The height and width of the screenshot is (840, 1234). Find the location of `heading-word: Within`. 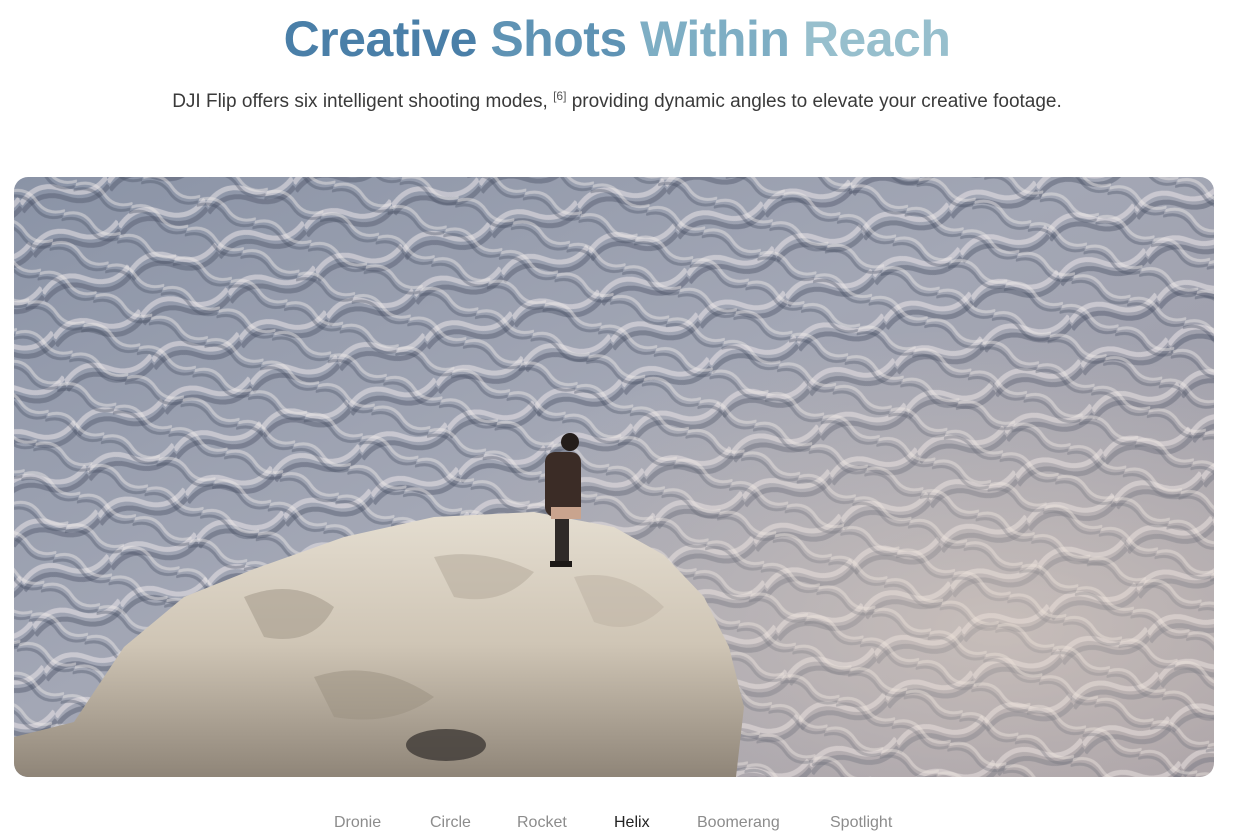

heading-word: Within is located at coordinates (715, 39).